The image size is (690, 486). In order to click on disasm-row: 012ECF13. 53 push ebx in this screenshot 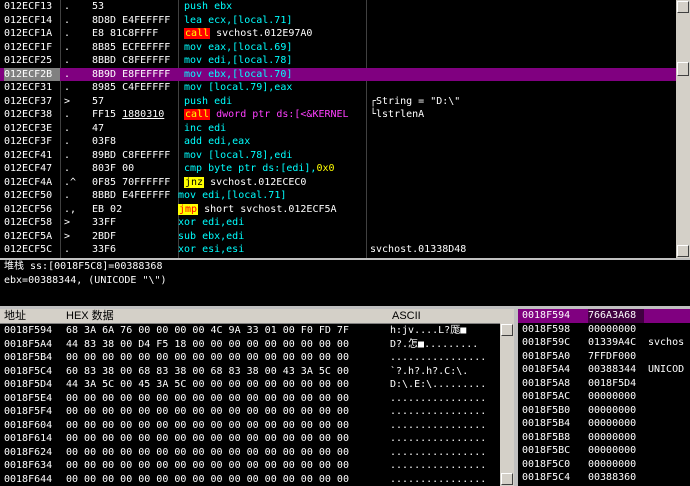, I will do `click(338, 7)`.